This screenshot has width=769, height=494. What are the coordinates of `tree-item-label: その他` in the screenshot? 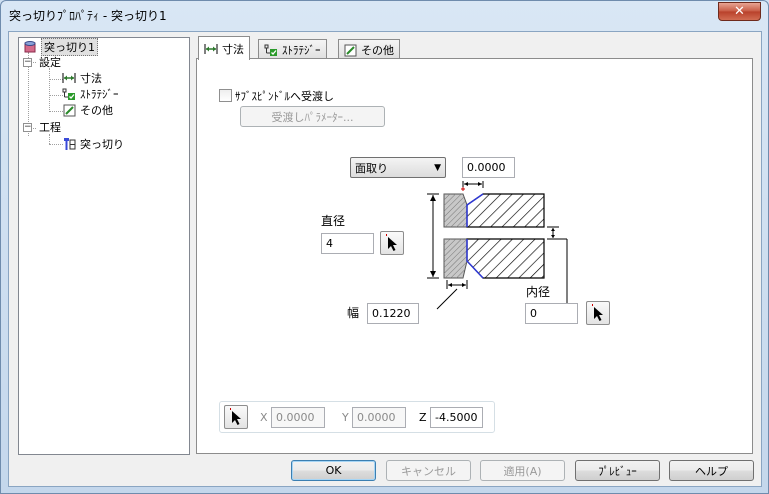 It's located at (96, 110).